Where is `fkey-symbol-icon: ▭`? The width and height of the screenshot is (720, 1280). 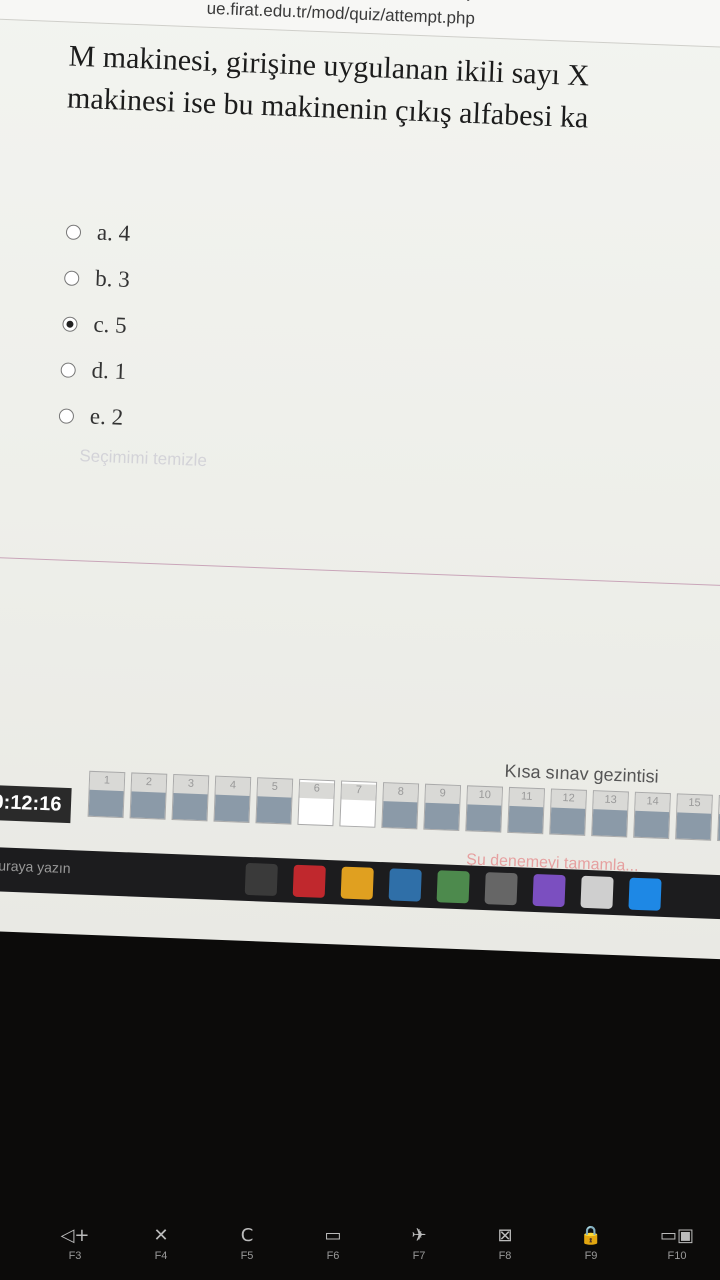
fkey-symbol-icon: ▭ is located at coordinates (333, 1235).